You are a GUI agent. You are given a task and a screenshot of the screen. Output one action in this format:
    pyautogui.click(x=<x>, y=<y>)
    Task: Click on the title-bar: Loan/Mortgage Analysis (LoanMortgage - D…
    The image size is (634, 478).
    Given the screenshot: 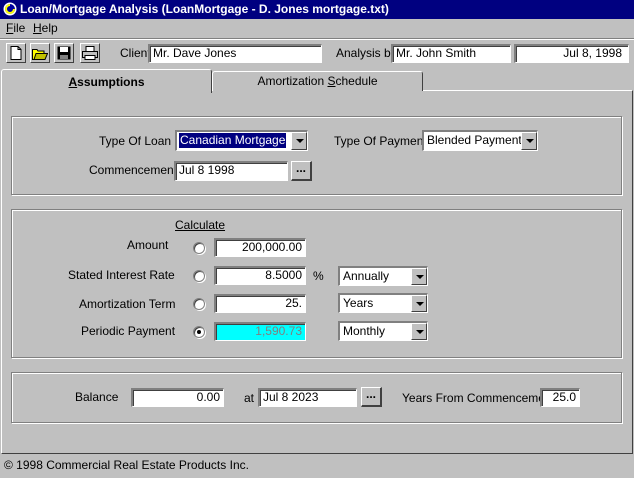 What is the action you would take?
    pyautogui.click(x=317, y=9)
    